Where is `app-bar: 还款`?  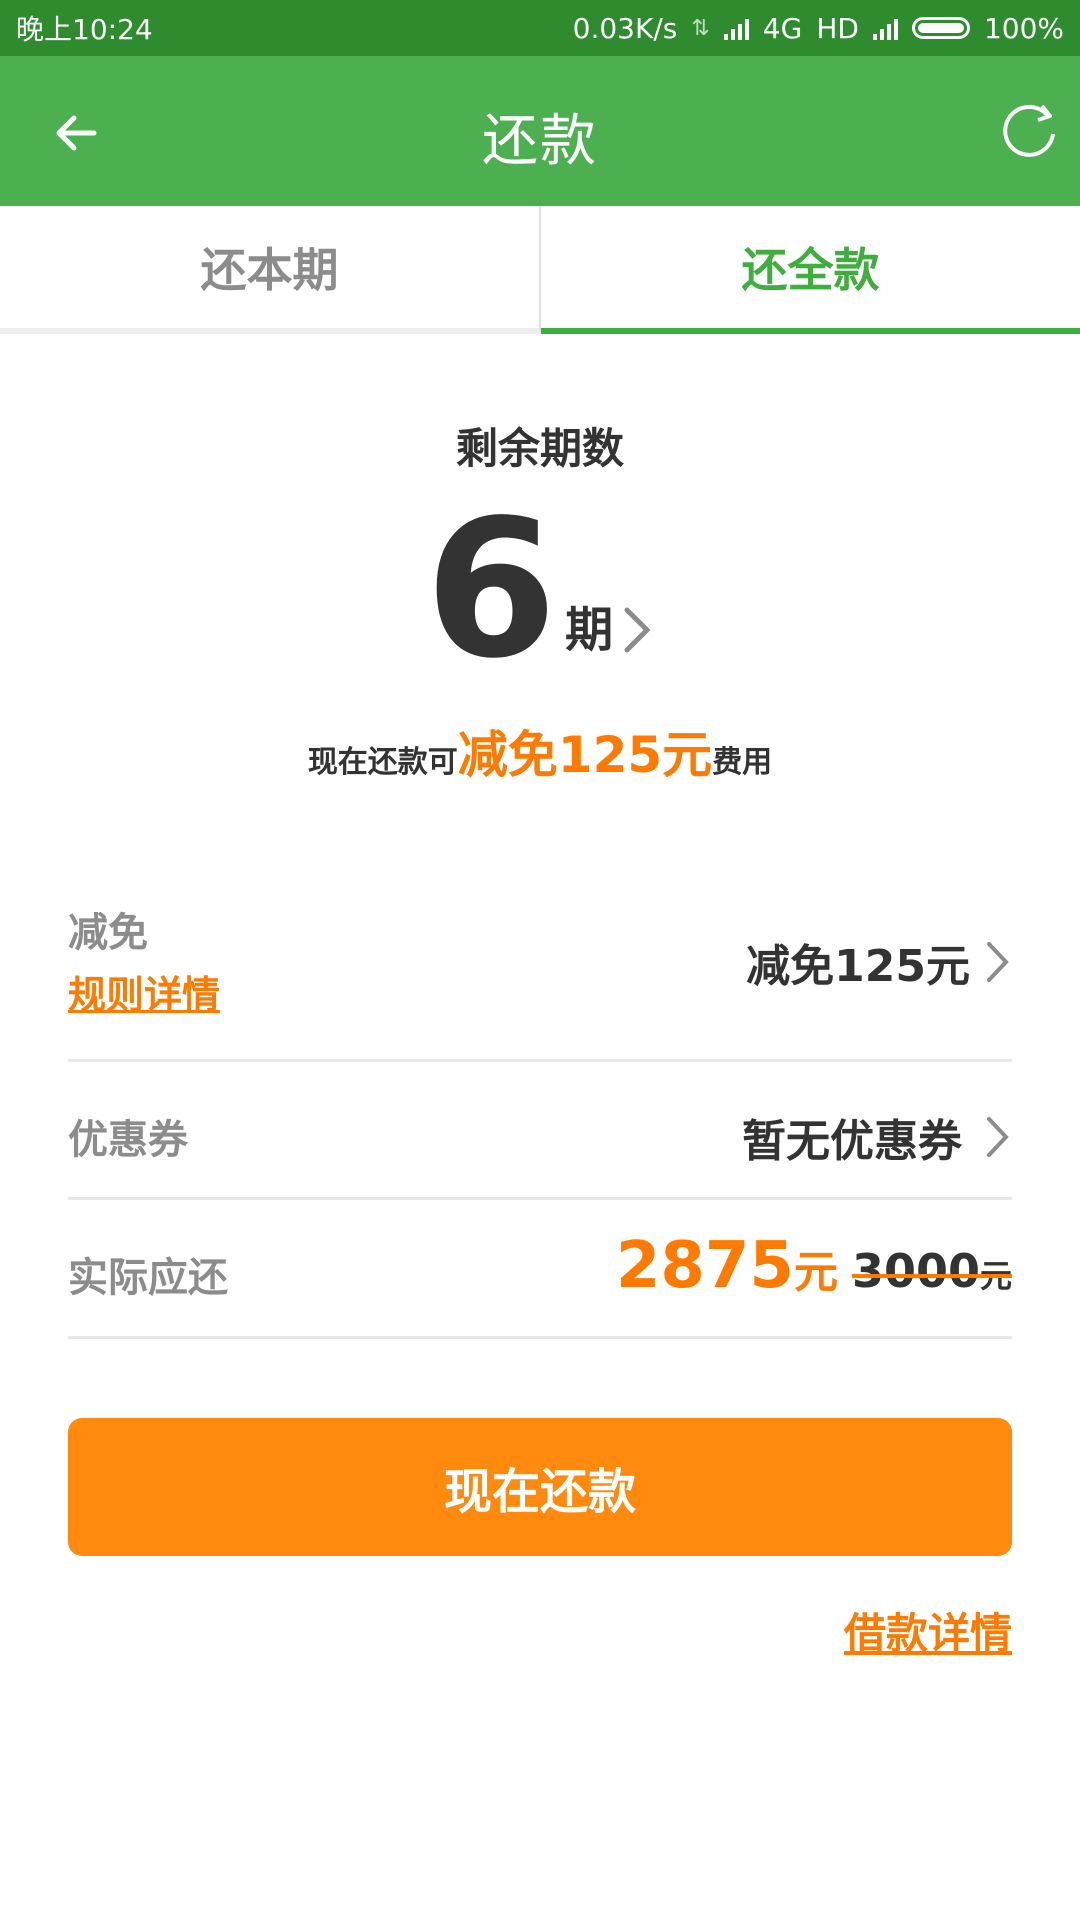 app-bar: 还款 is located at coordinates (540, 131).